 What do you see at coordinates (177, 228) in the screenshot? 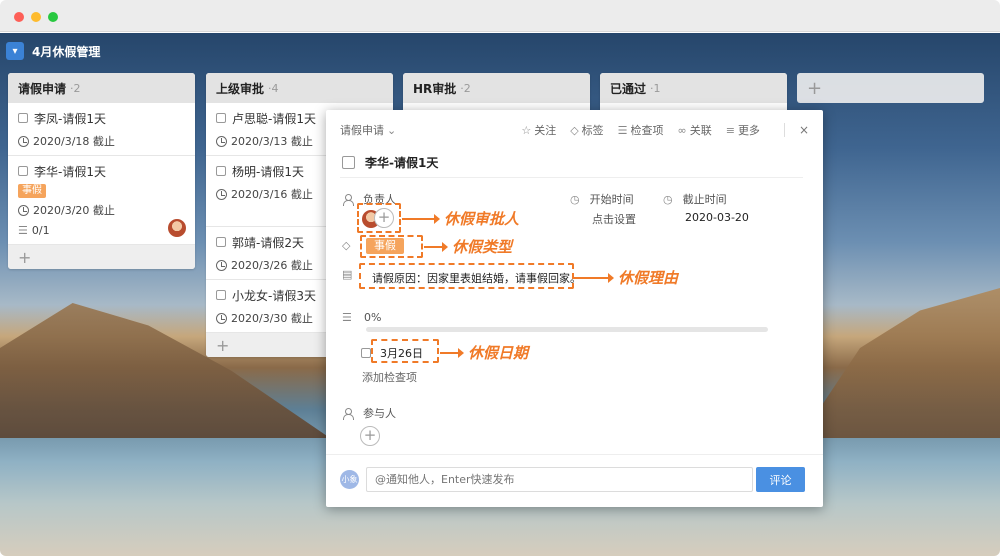
I see `avatar` at bounding box center [177, 228].